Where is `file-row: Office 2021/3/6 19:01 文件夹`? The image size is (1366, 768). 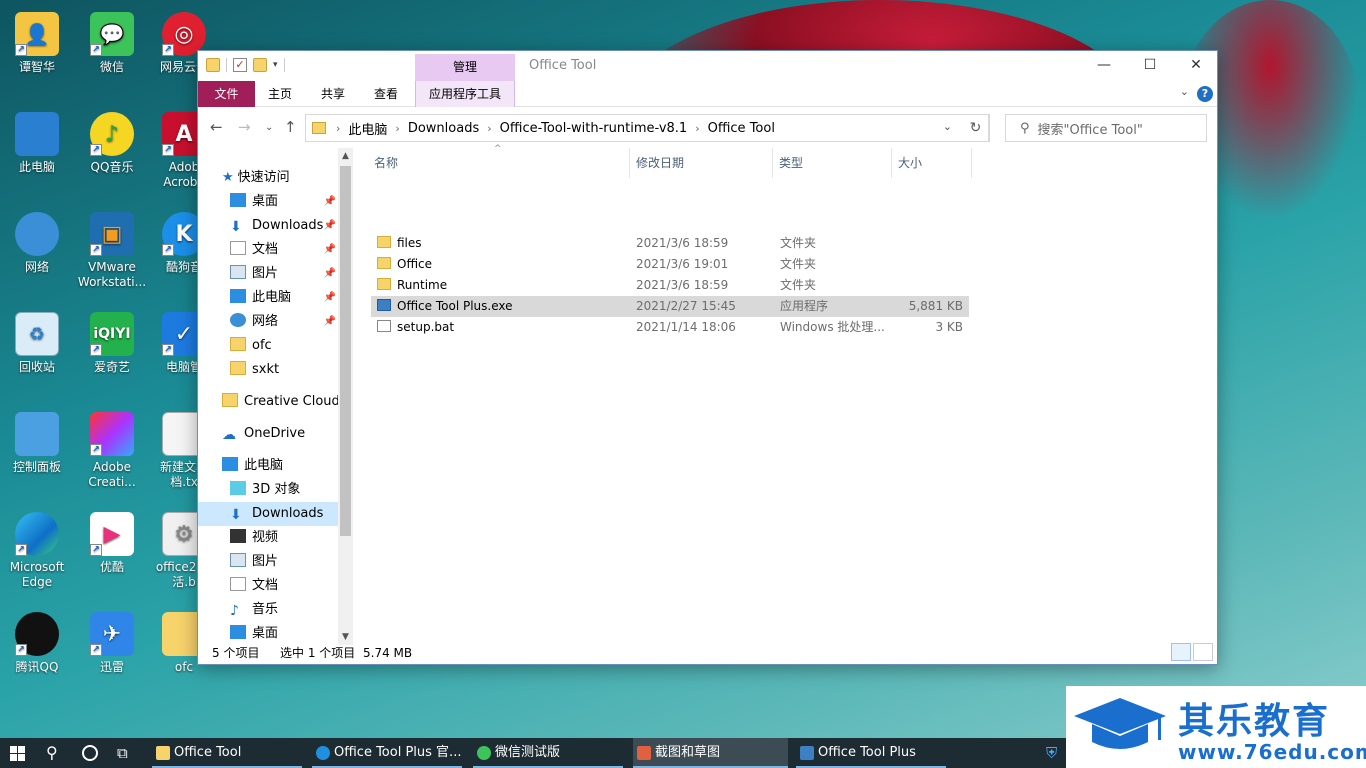
file-row: Office 2021/3/6 19:01 文件夹 is located at coordinates (670, 264).